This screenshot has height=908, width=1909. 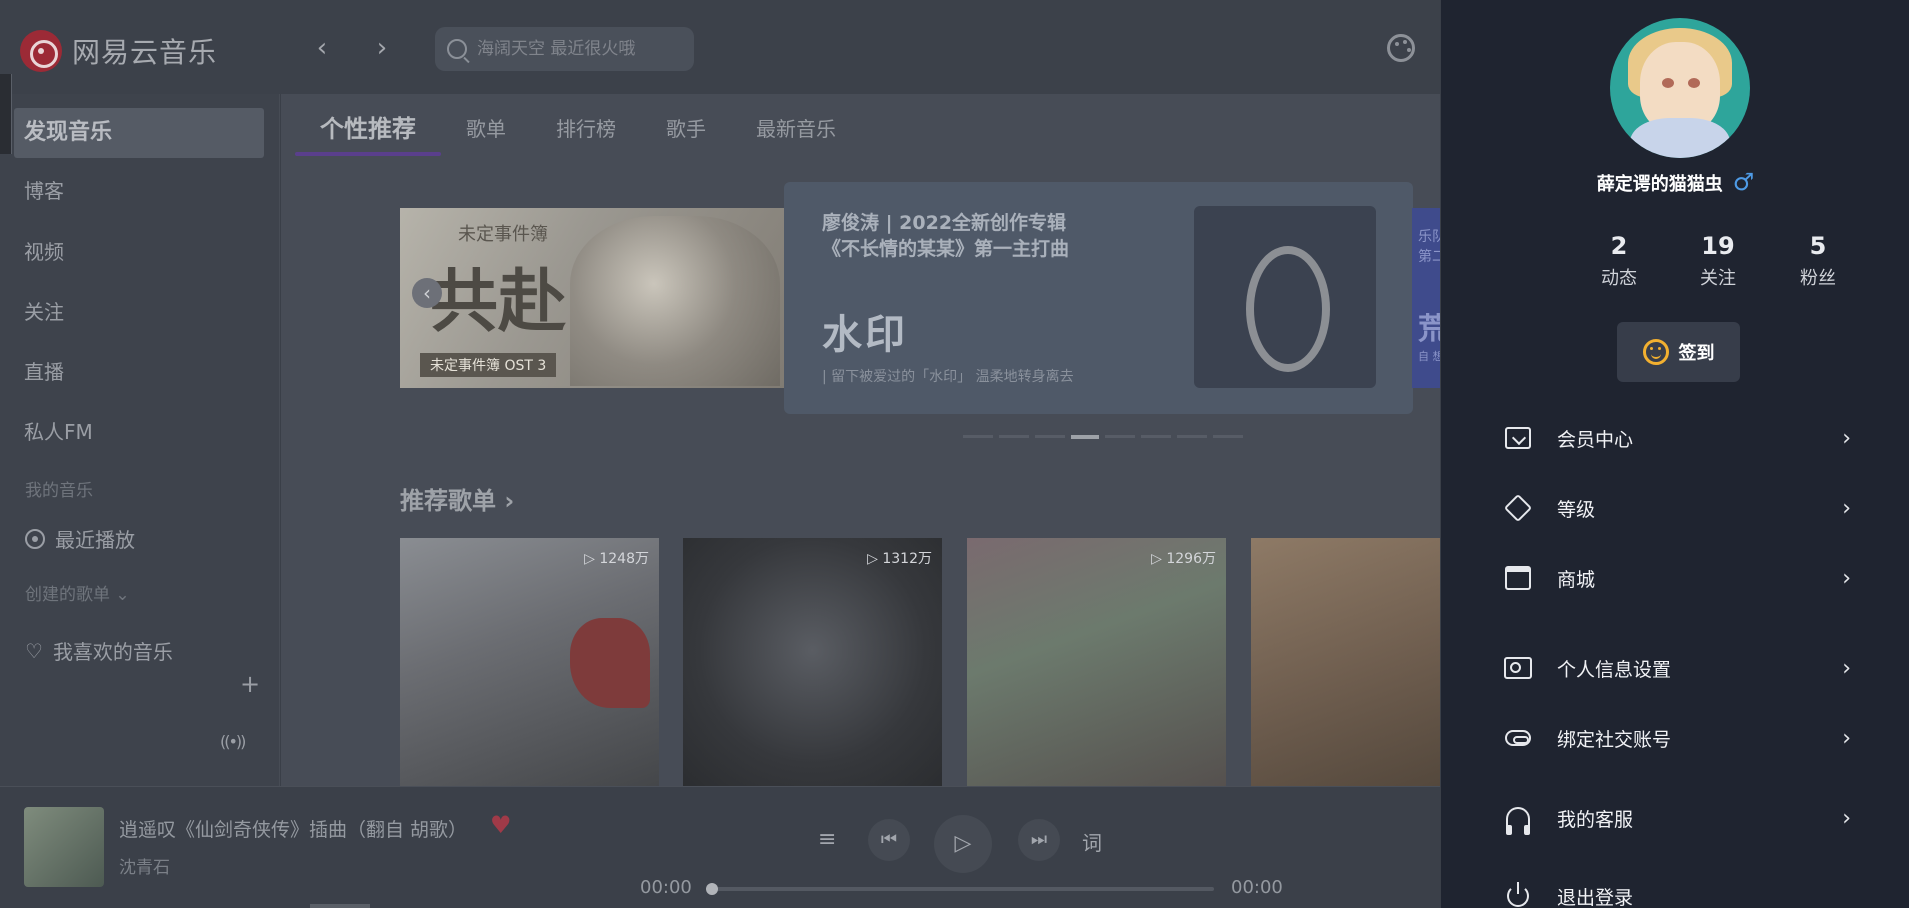 What do you see at coordinates (448, 501) in the screenshot?
I see `recommended-title-text: 推荐歌单` at bounding box center [448, 501].